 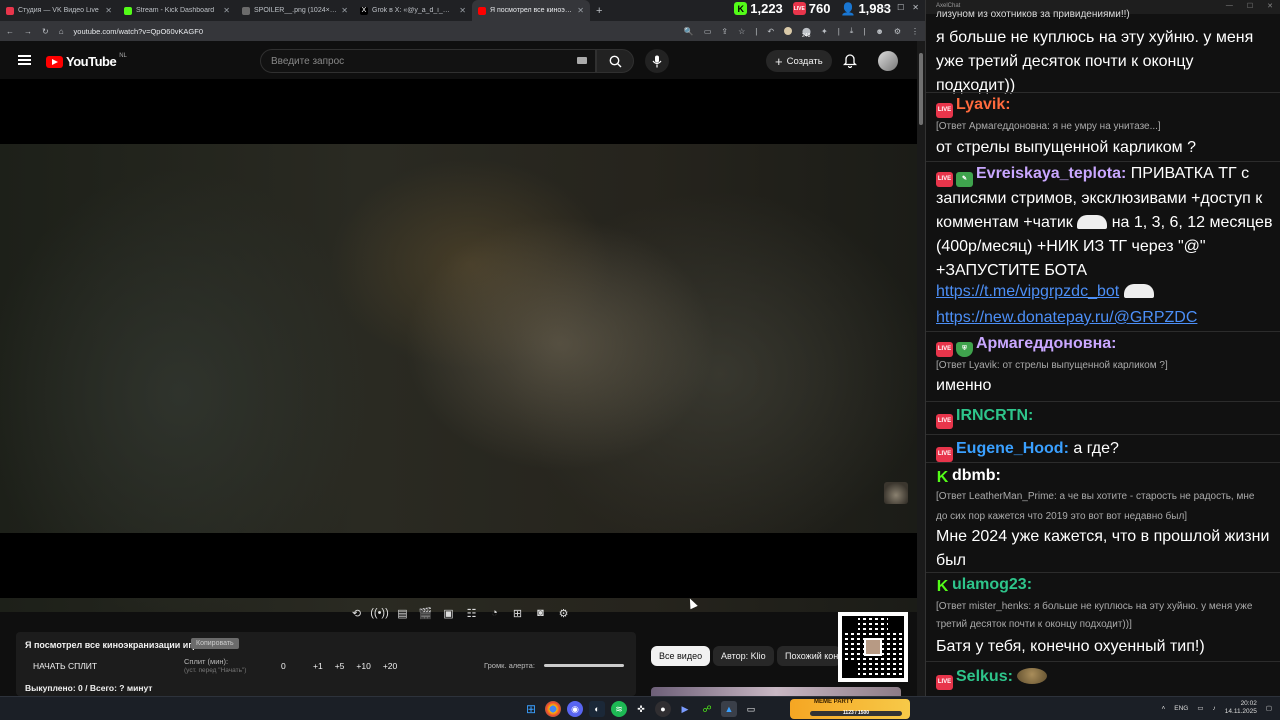 I want to click on new-tab-button: +, so click(x=599, y=11).